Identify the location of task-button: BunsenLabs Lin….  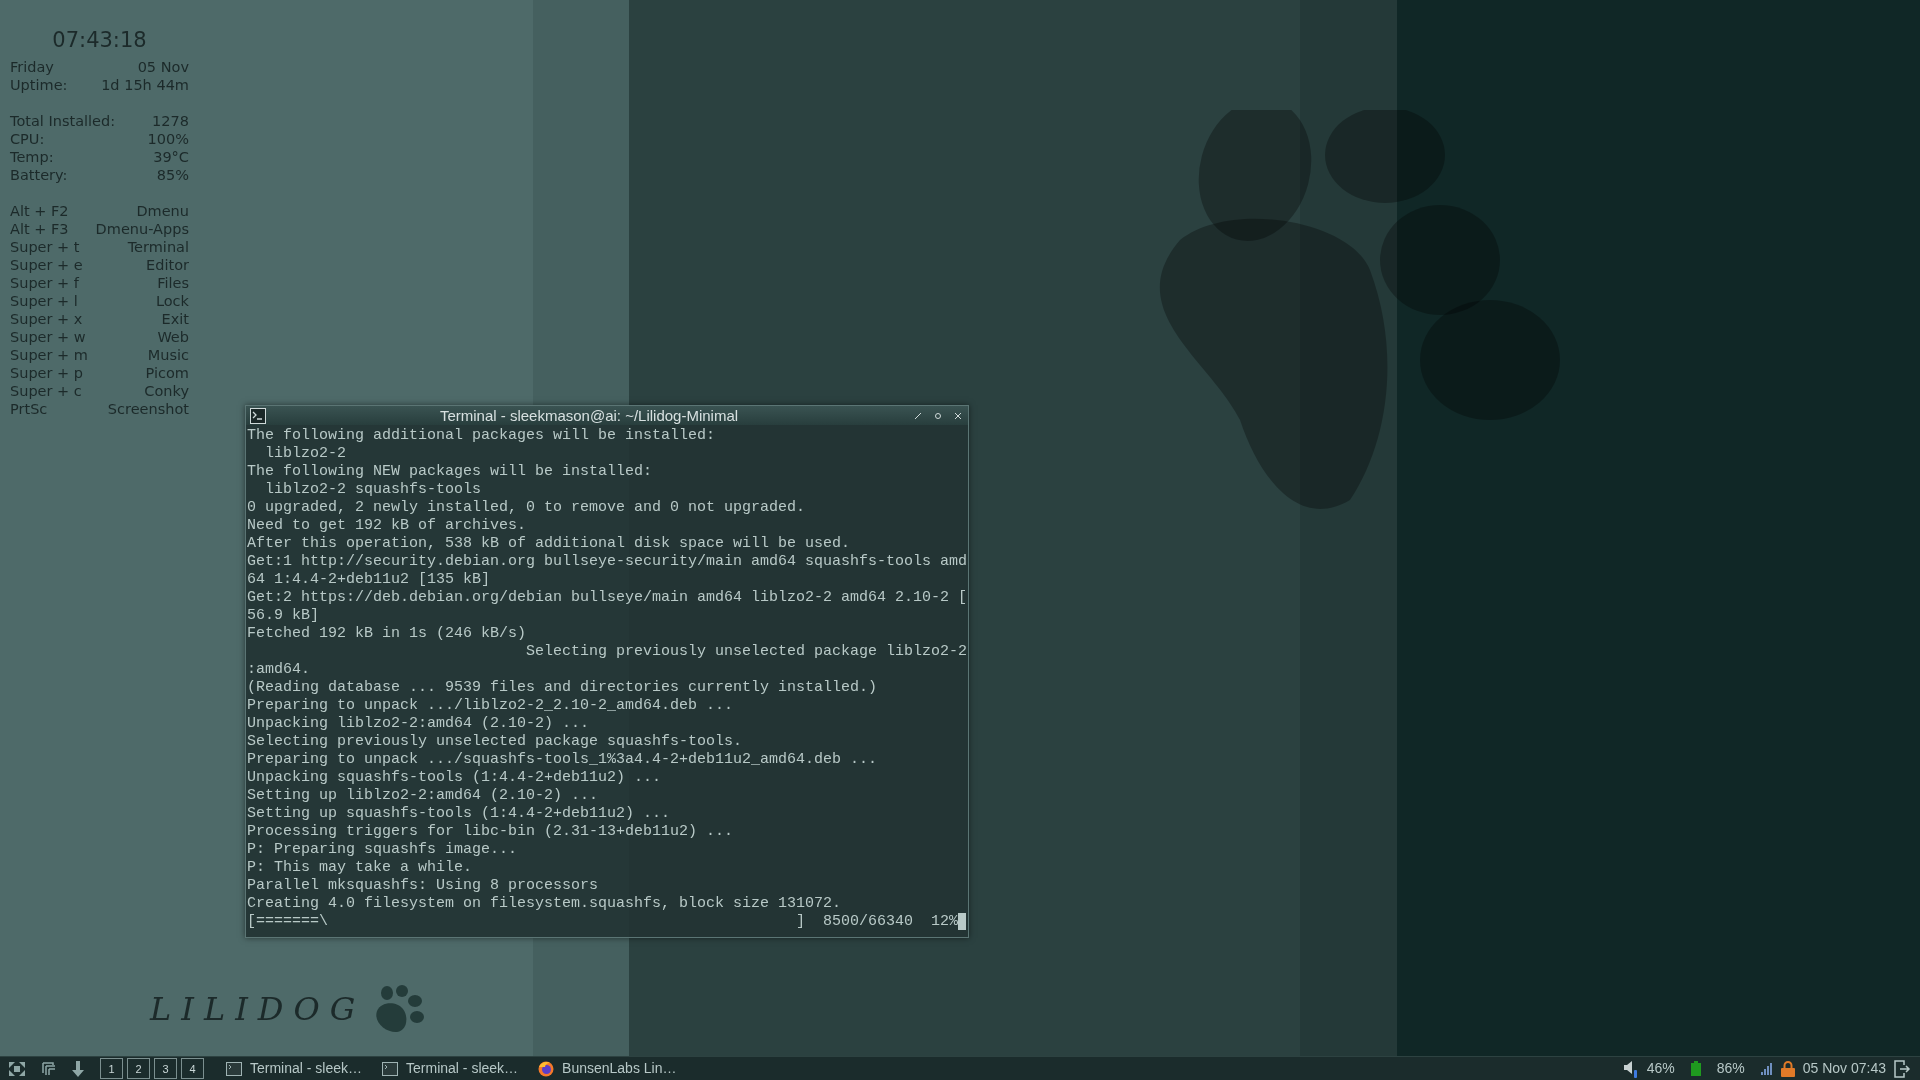
(607, 1068).